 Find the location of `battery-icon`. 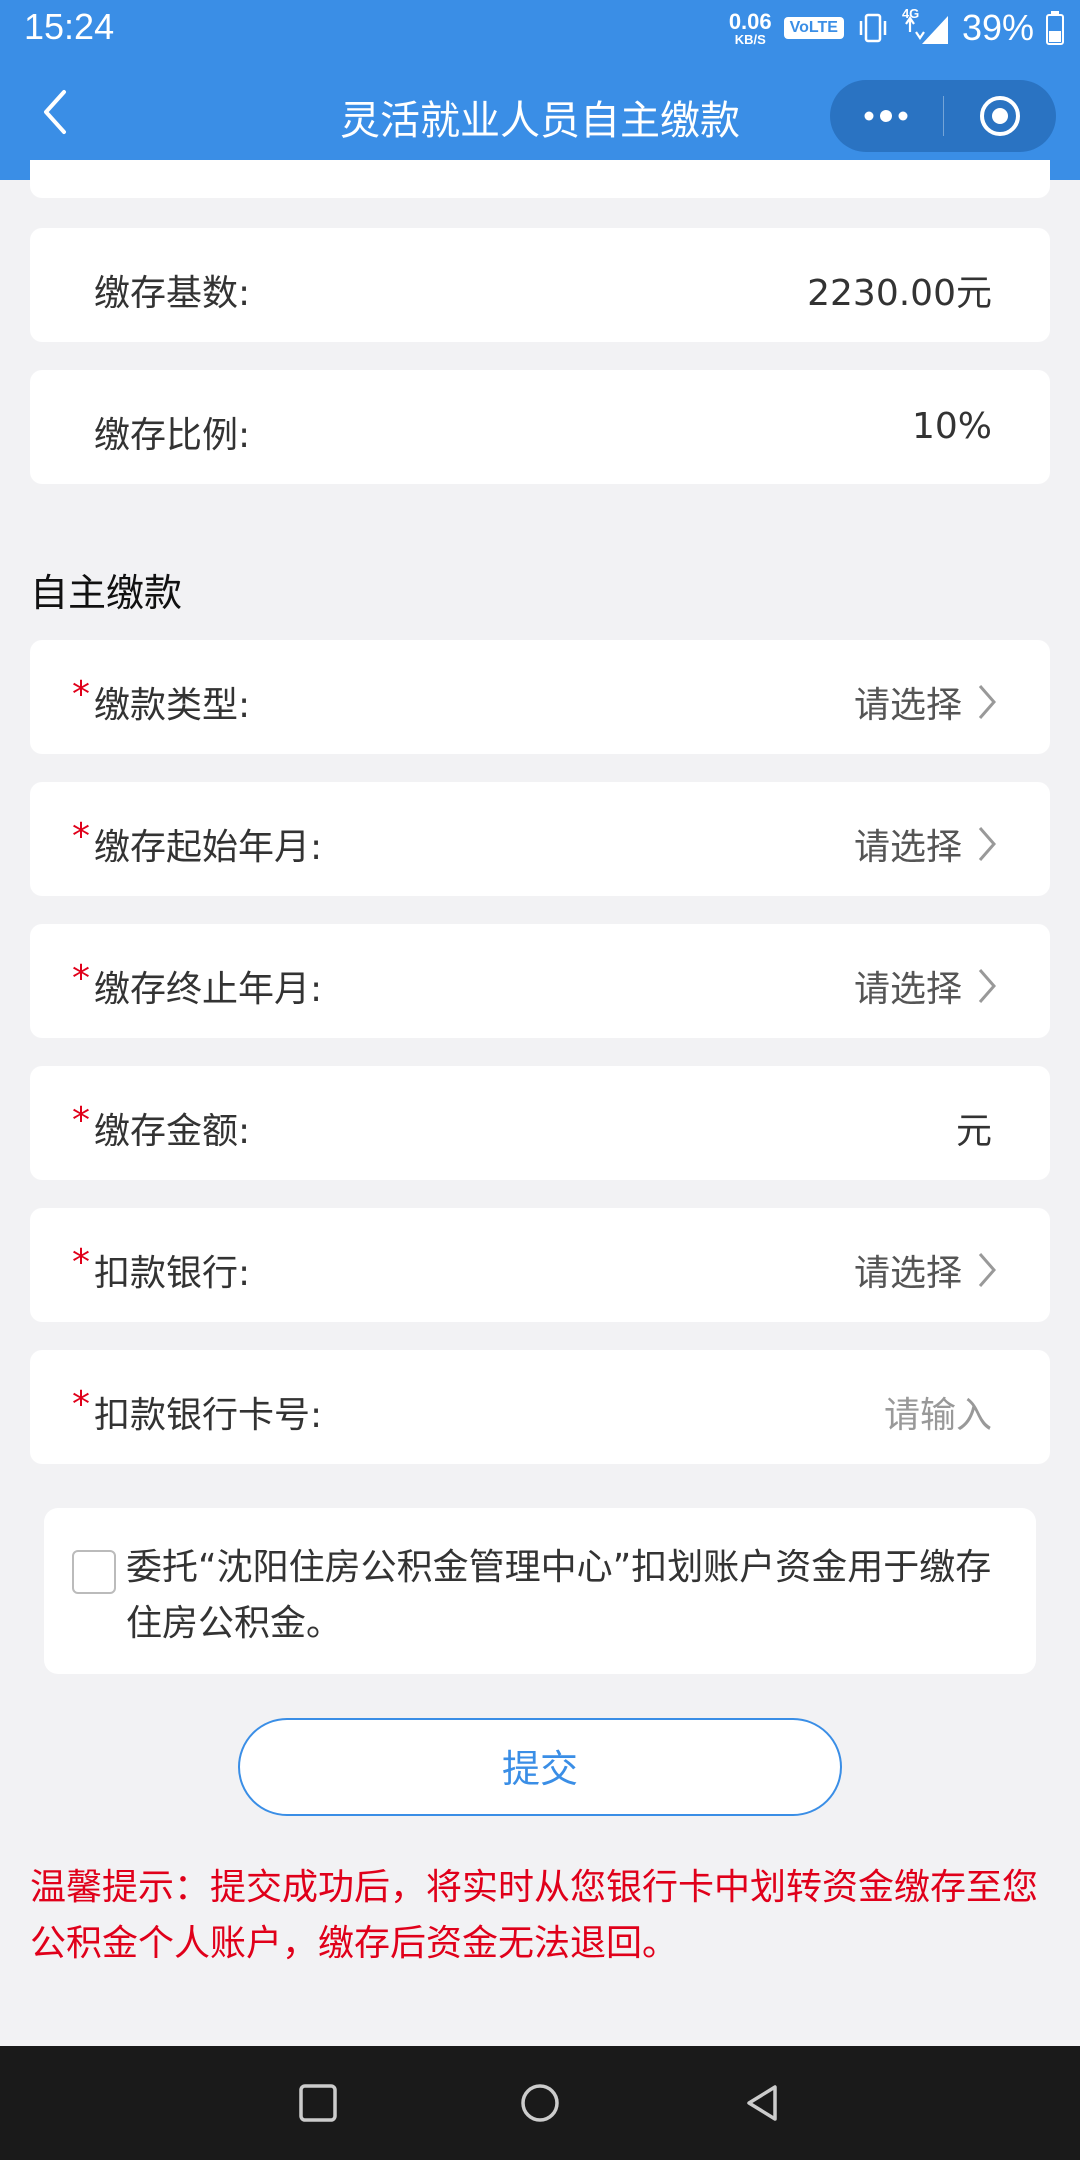

battery-icon is located at coordinates (1055, 28).